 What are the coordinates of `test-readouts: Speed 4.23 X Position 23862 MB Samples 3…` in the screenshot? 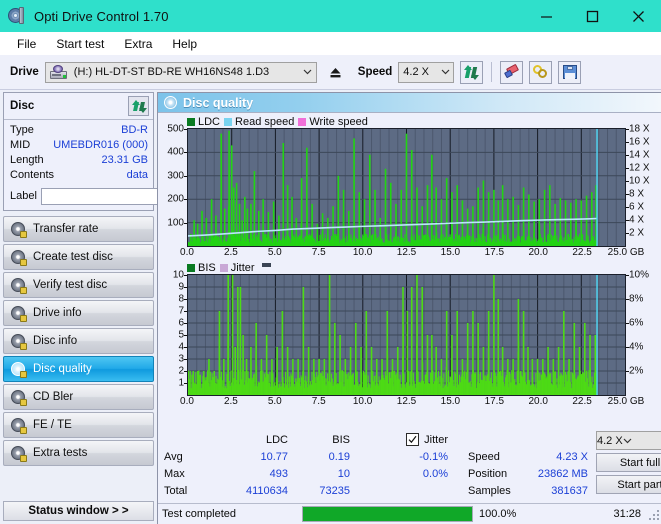 It's located at (528, 465).